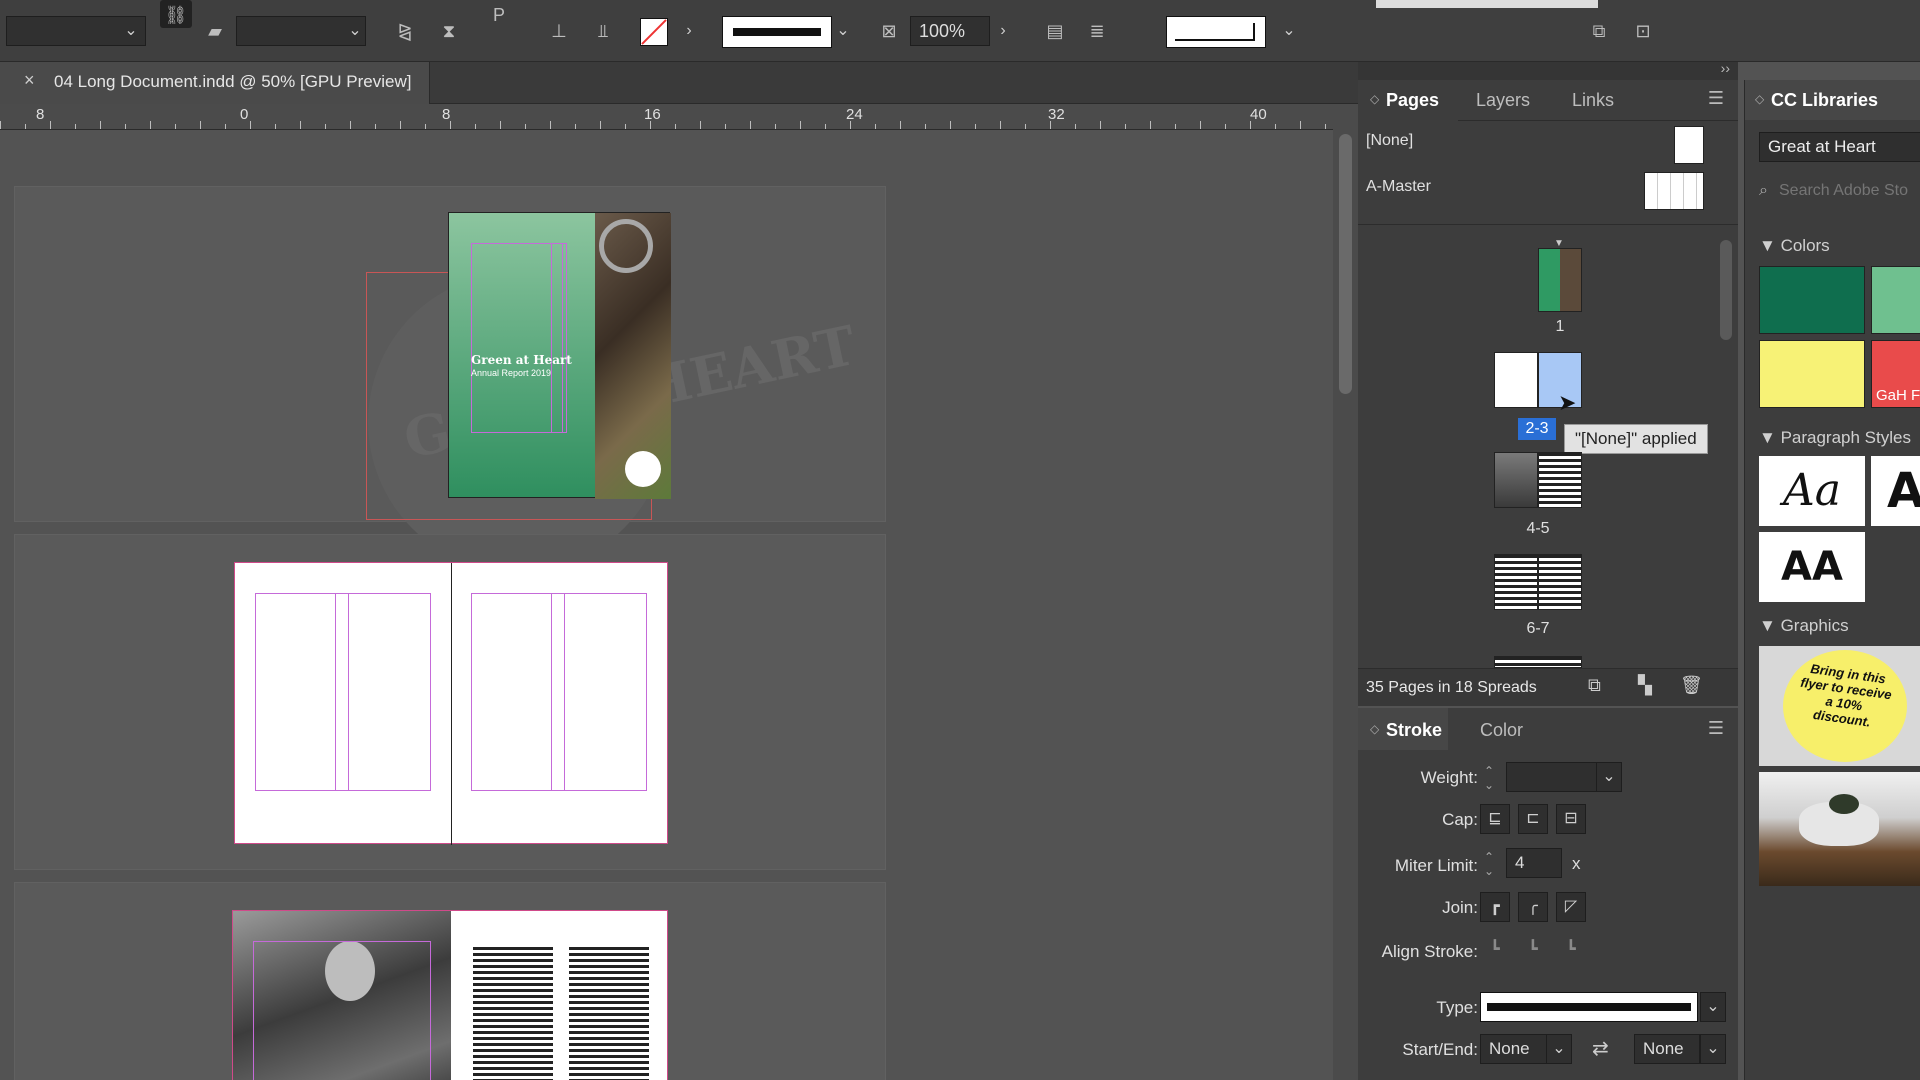 The image size is (1920, 1080). Describe the element at coordinates (29, 80) in the screenshot. I see `close-tab-icon: ×` at that location.